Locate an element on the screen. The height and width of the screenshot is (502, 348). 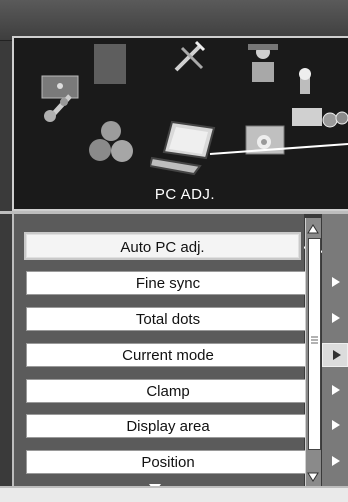
scroll-up-icon is located at coordinates (313, 228).